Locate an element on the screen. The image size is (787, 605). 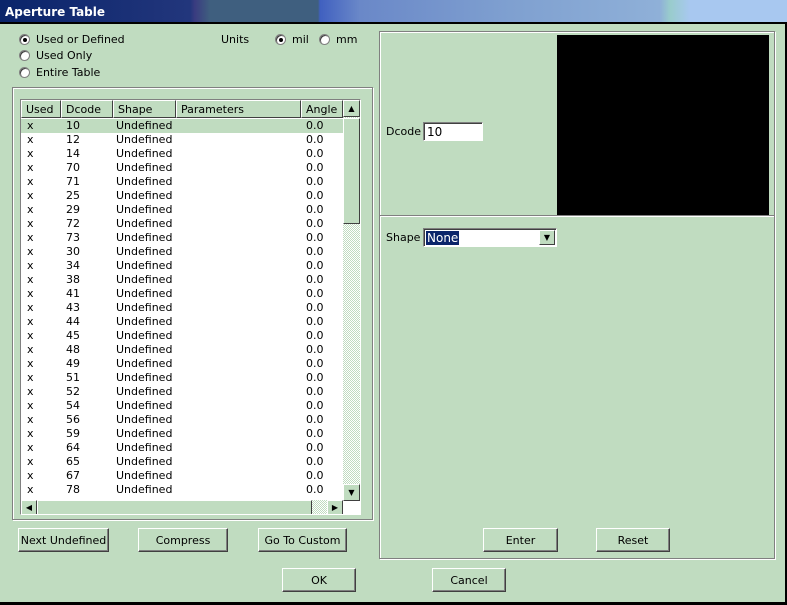
table-row: x 14 Undefined 0.0 is located at coordinates (182, 154).